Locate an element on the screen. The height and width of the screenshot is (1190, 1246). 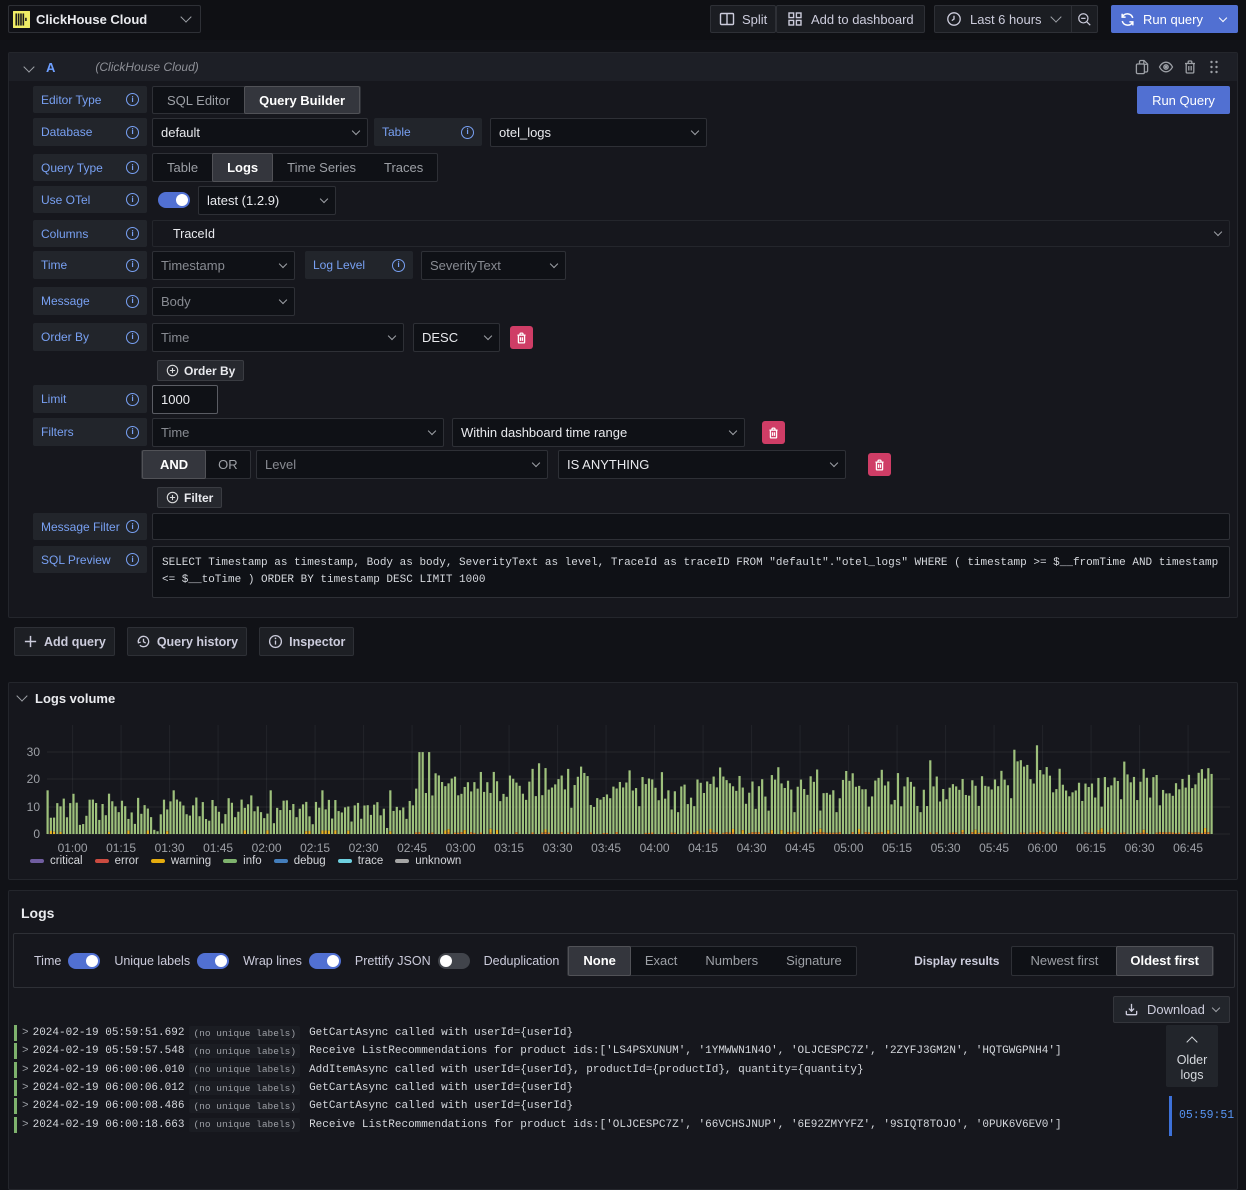
svg-text: 04:30 is located at coordinates (752, 848).